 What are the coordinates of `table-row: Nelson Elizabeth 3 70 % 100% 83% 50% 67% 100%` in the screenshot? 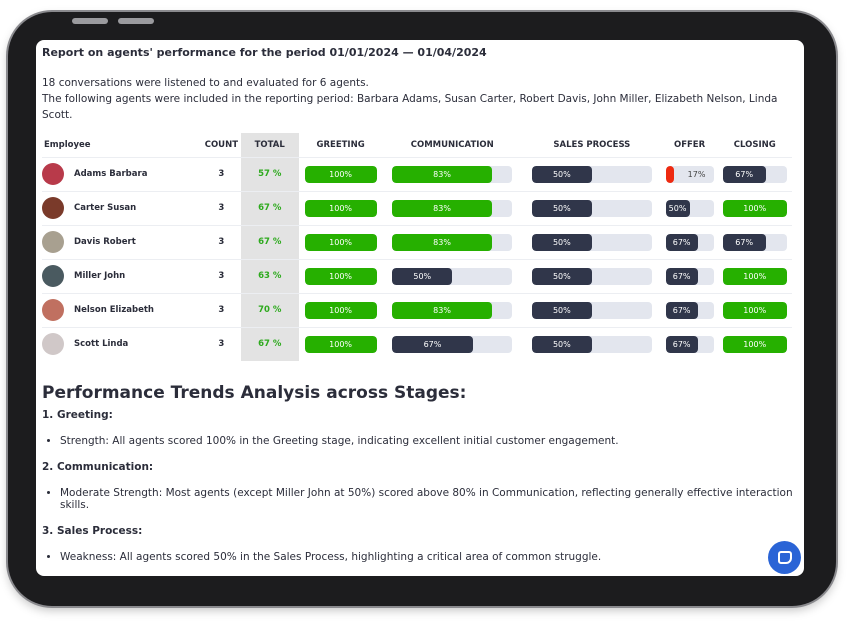 It's located at (417, 309).